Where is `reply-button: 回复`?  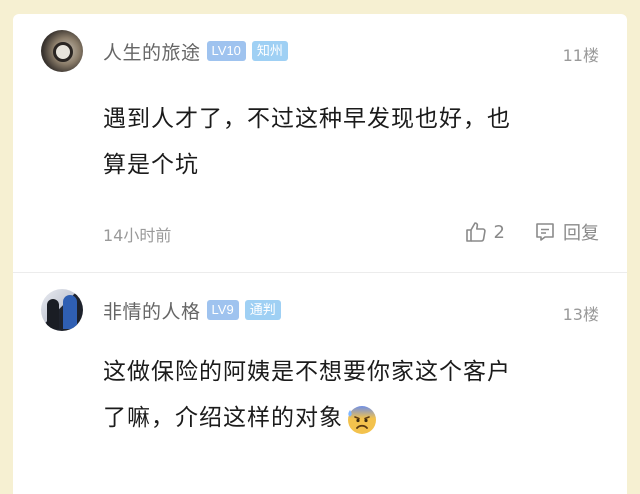
reply-button: 回复 is located at coordinates (566, 232).